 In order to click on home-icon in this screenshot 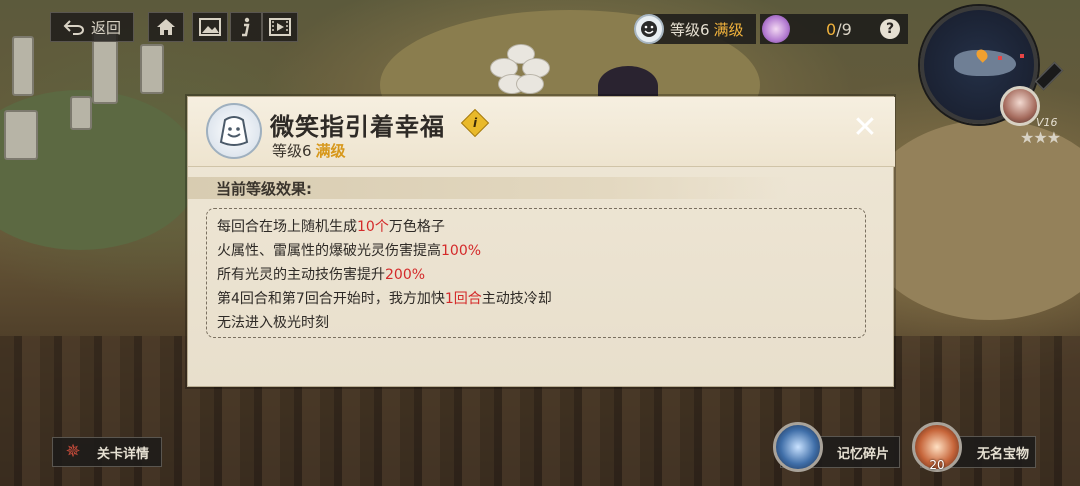, I will do `click(166, 27)`.